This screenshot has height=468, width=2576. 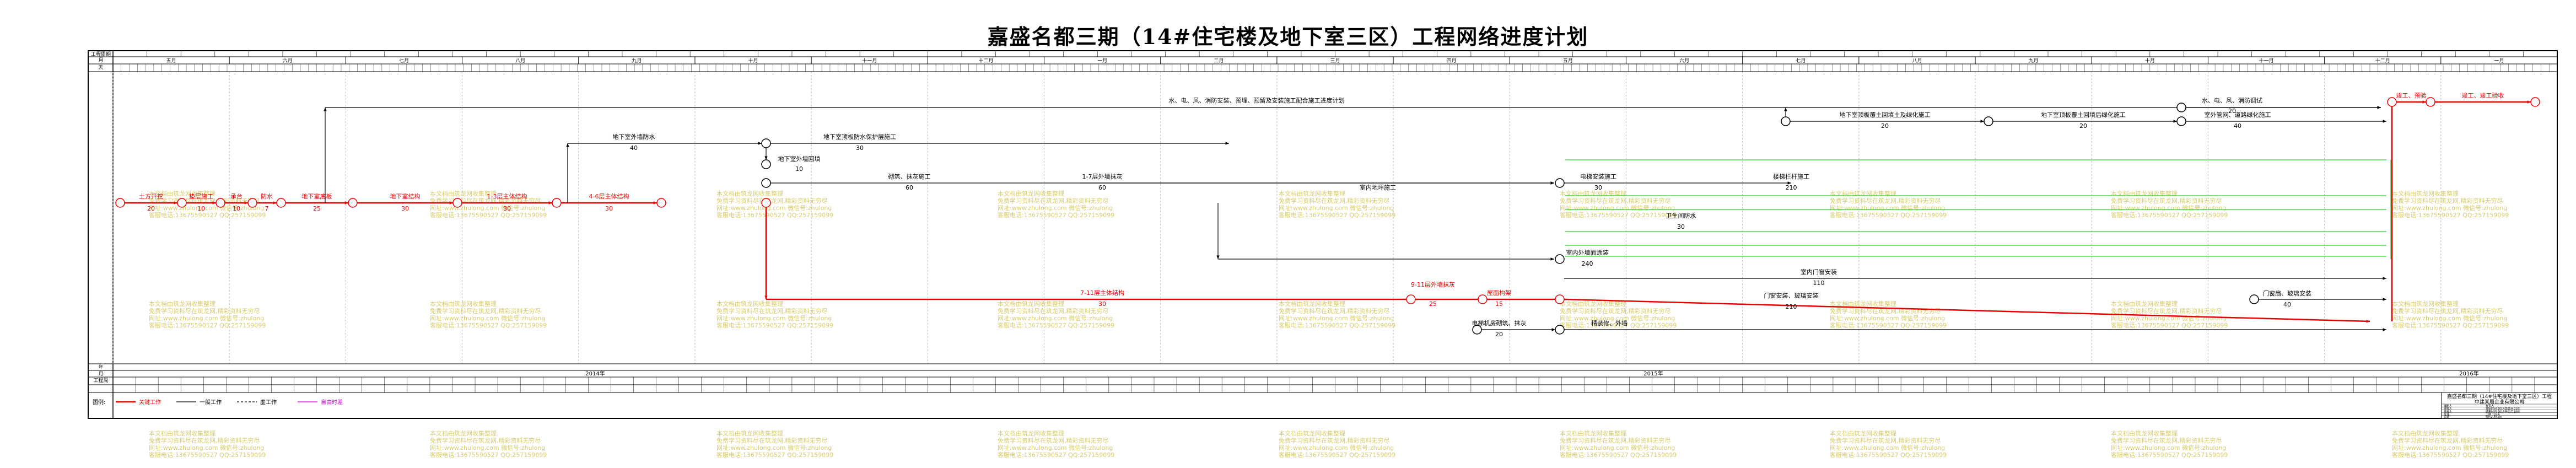 I want to click on year-label: 2014年, so click(x=595, y=374).